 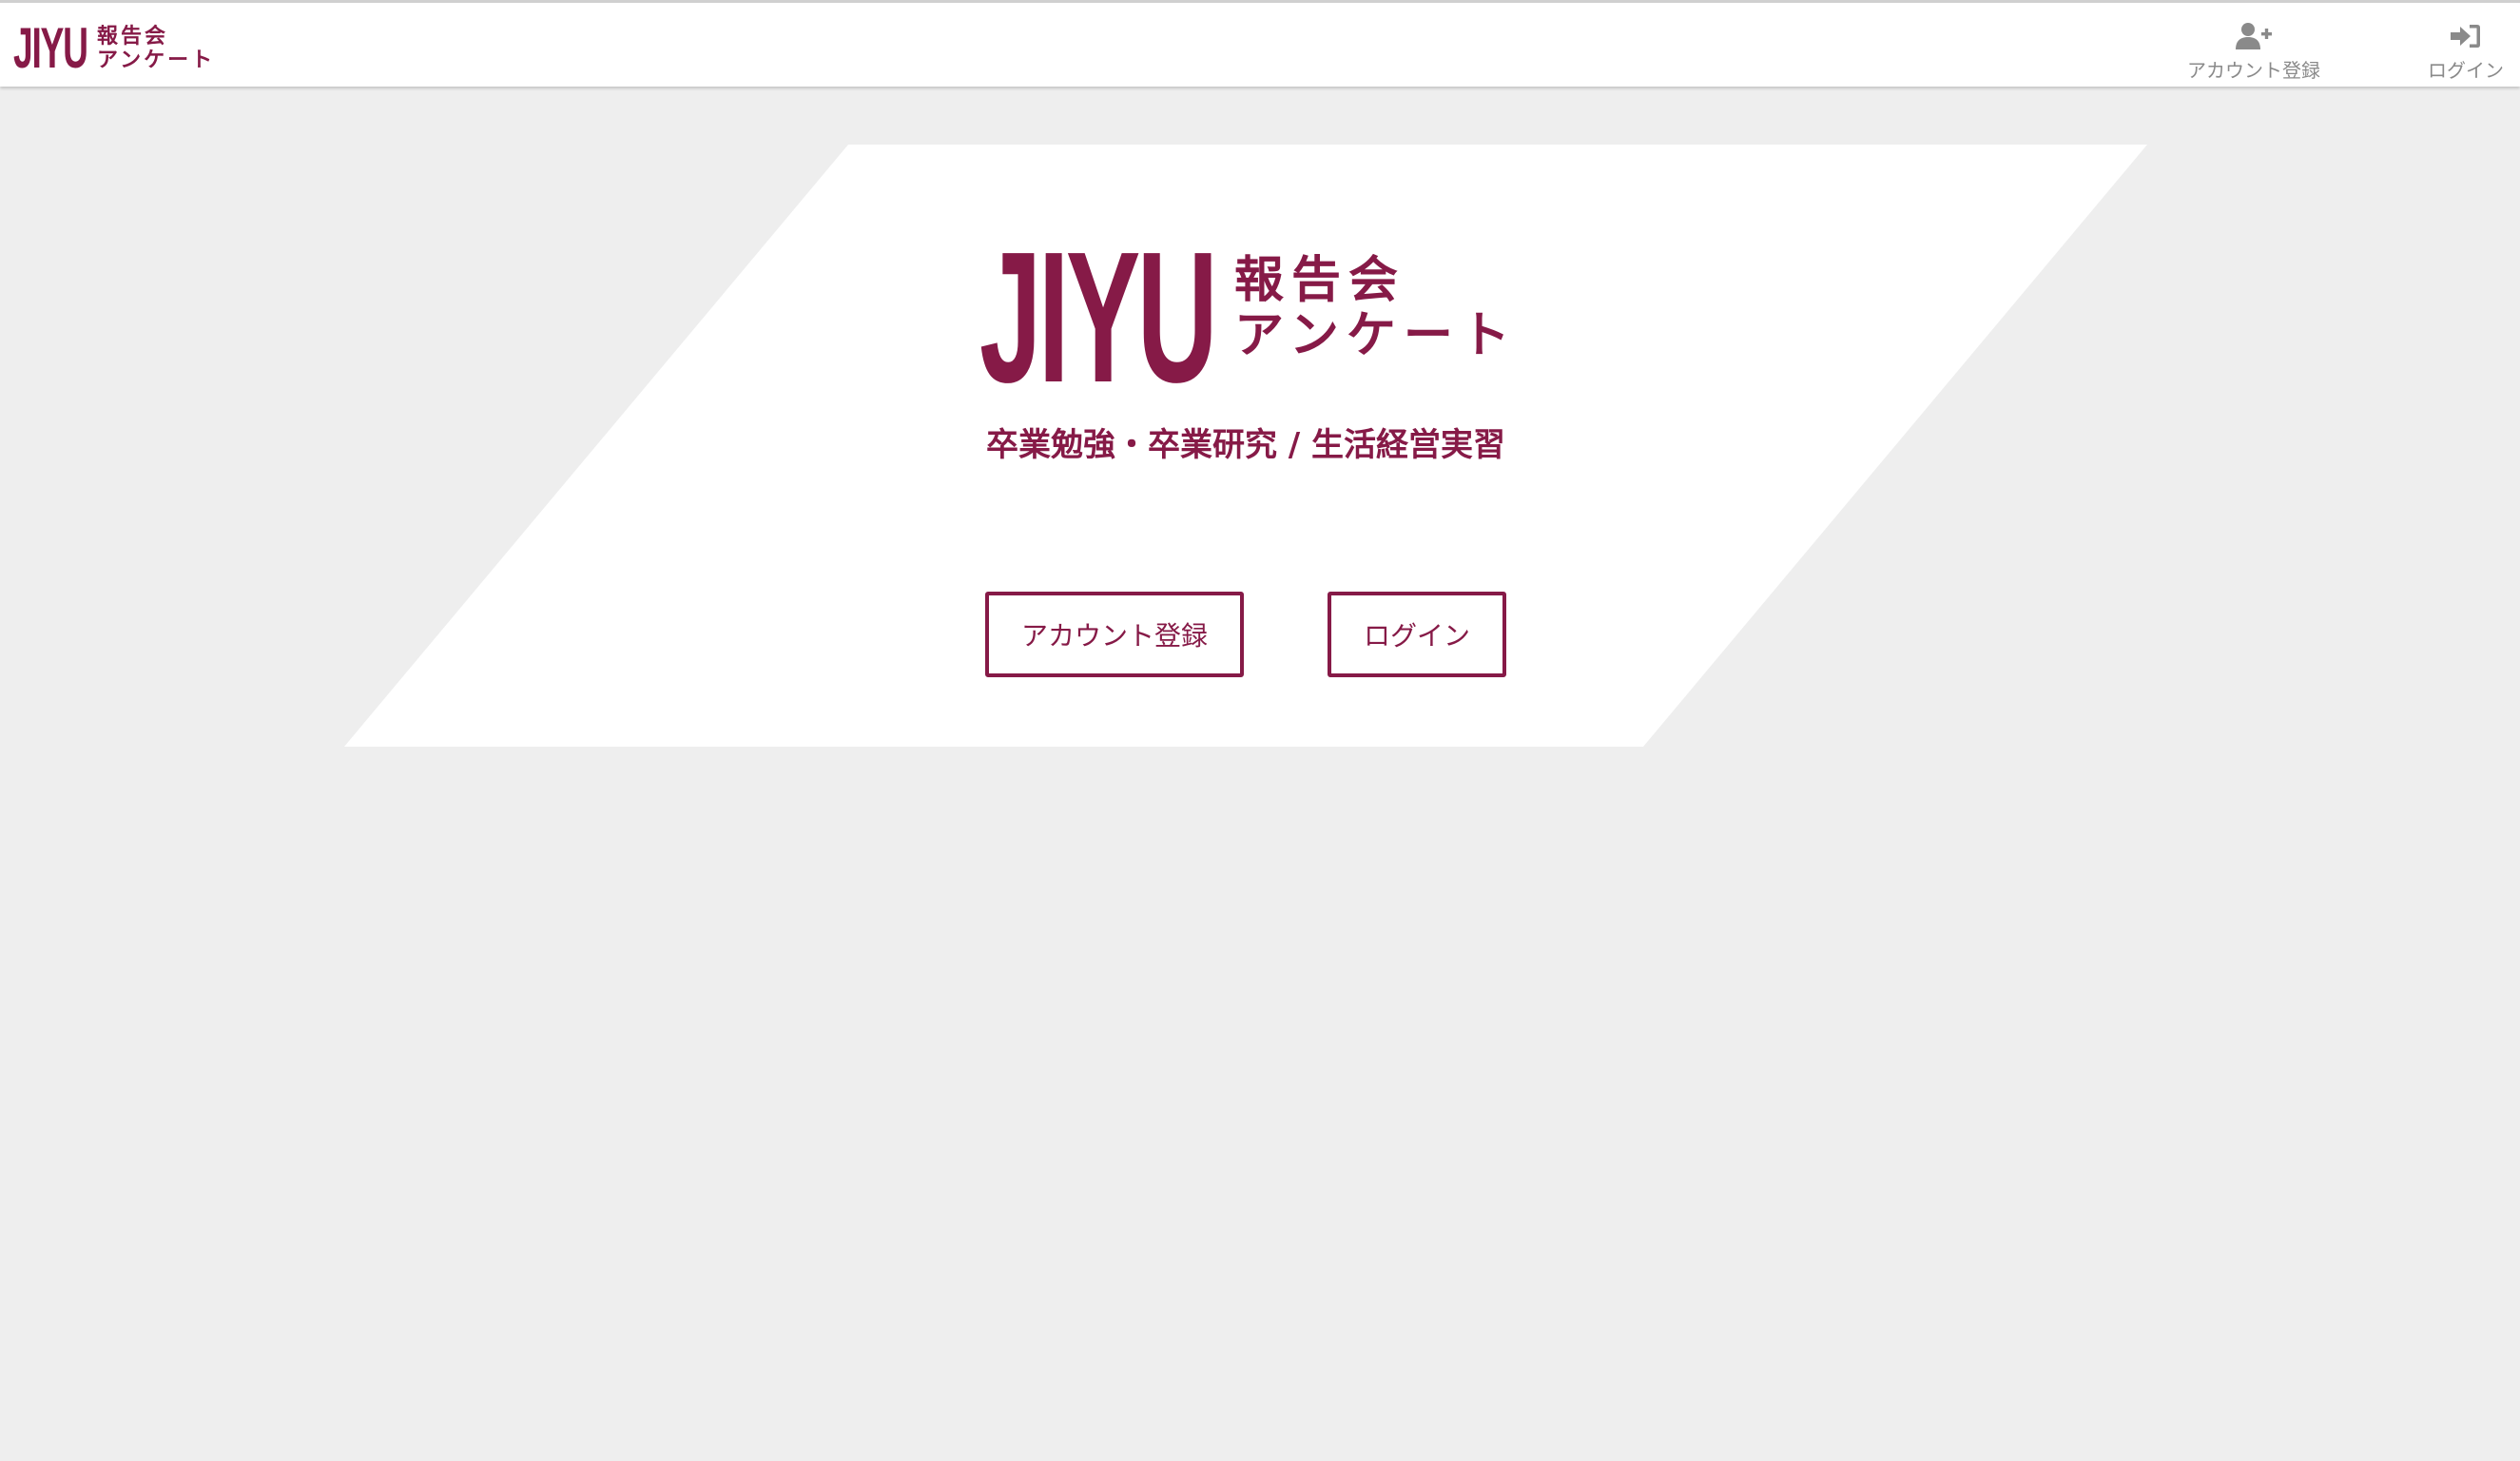 I want to click on nav-login-link: ログイン, so click(x=2466, y=52).